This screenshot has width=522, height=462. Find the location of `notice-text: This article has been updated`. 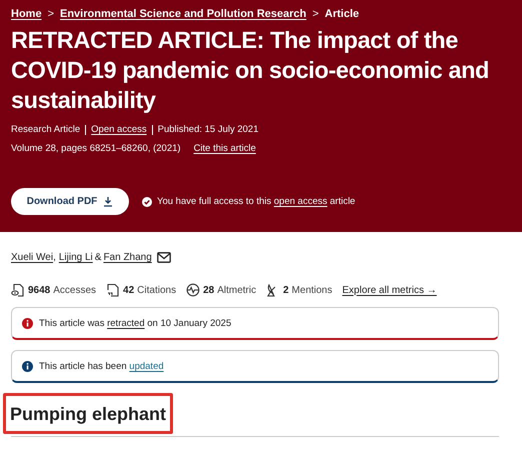

notice-text: This article has been updated is located at coordinates (101, 366).